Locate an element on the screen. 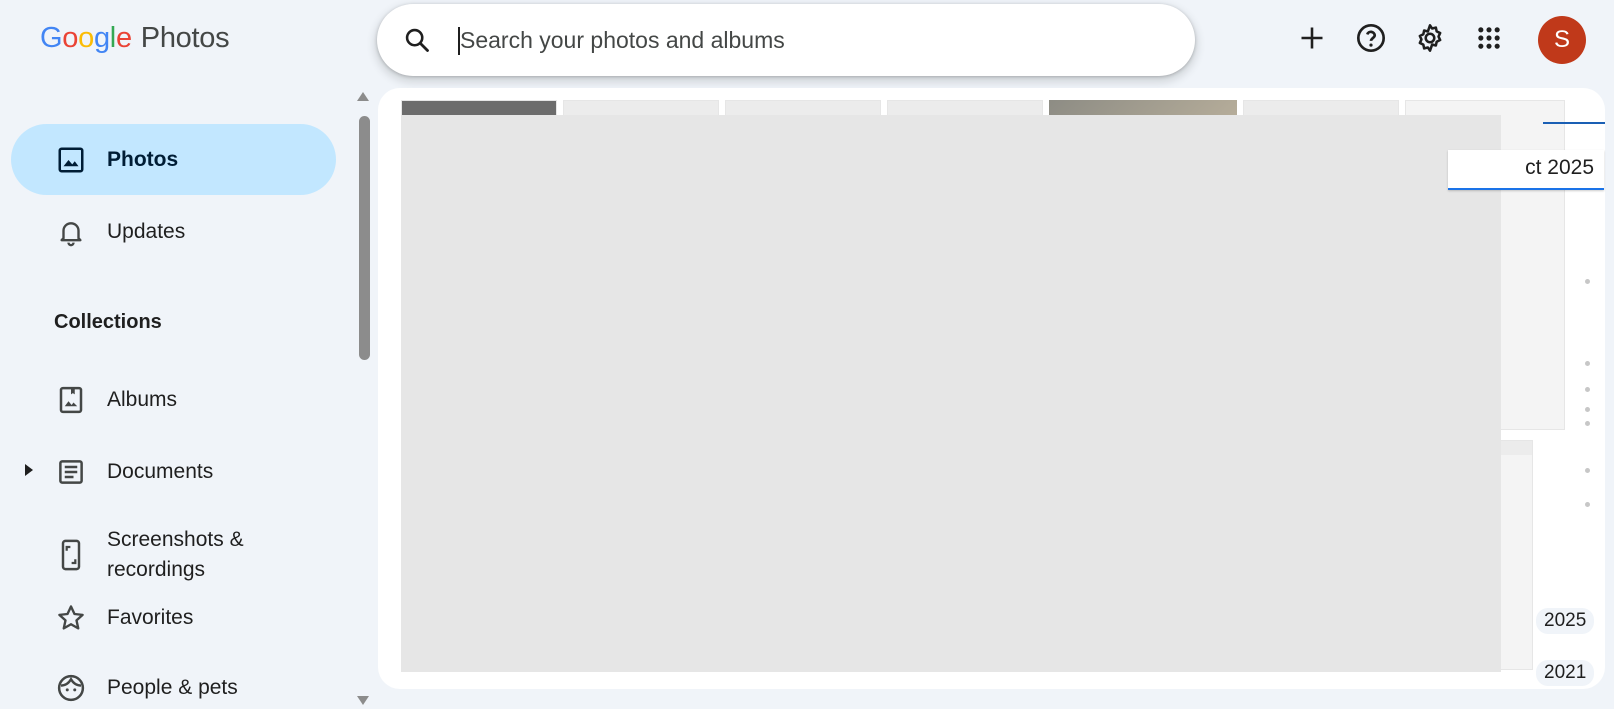 The width and height of the screenshot is (1614, 709). timeline-position-line is located at coordinates (1574, 123).